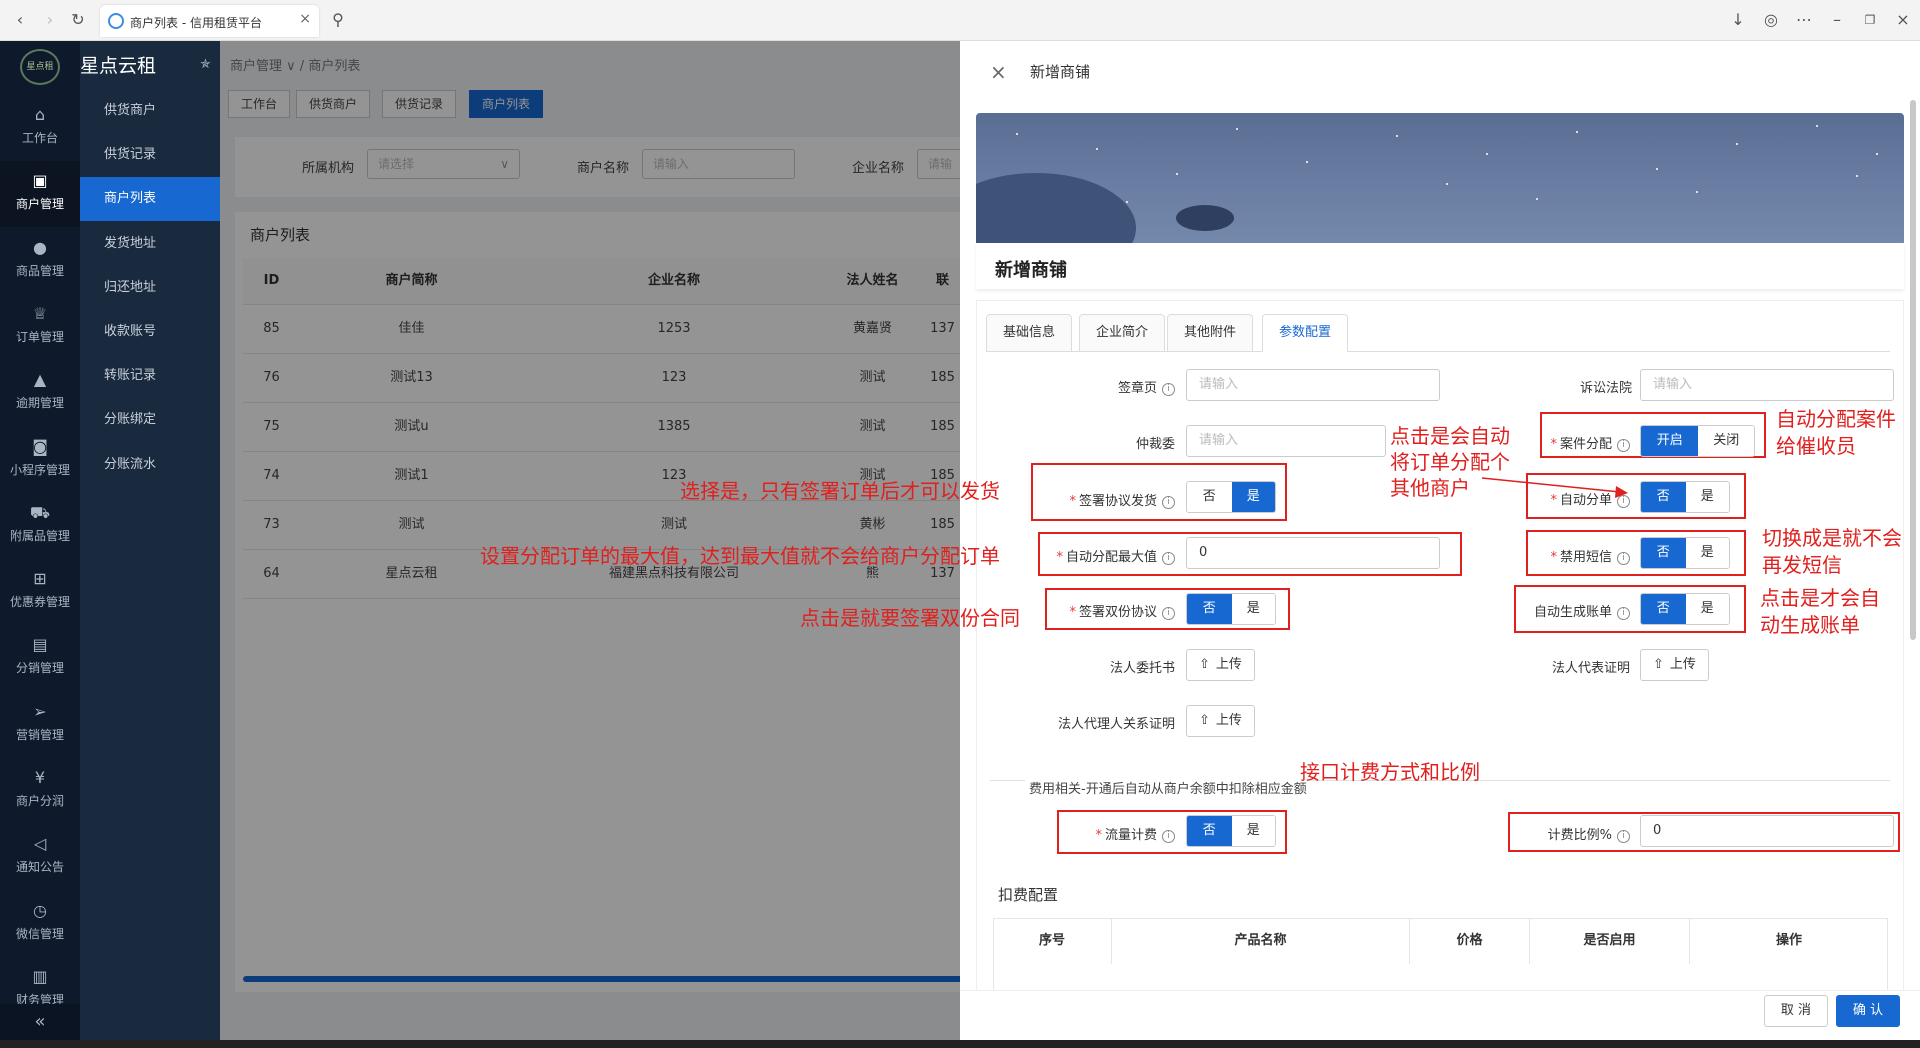 This screenshot has width=1920, height=1048. I want to click on case-assign-toggle: 开启 关闭, so click(1697, 441).